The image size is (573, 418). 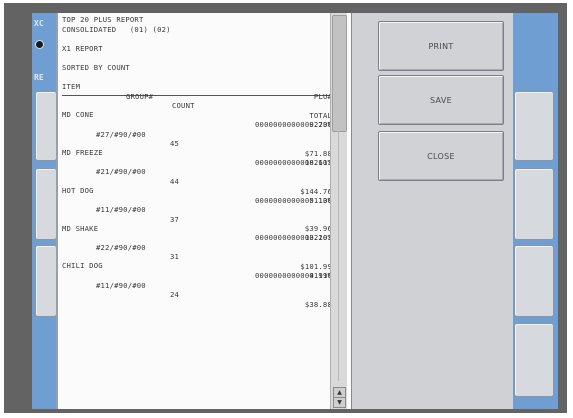 What do you see at coordinates (441, 156) in the screenshot?
I see `close-button: CLOSE` at bounding box center [441, 156].